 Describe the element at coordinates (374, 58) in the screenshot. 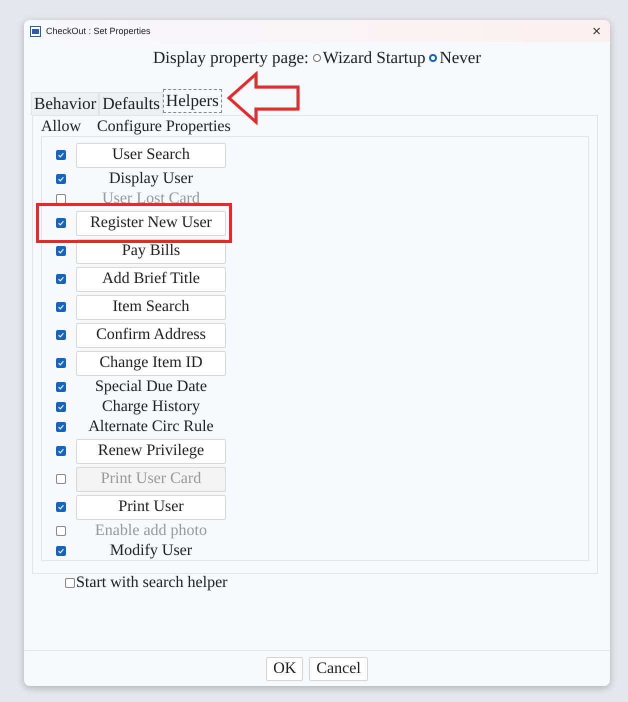

I see `radio-label: Wizard Startup` at that location.